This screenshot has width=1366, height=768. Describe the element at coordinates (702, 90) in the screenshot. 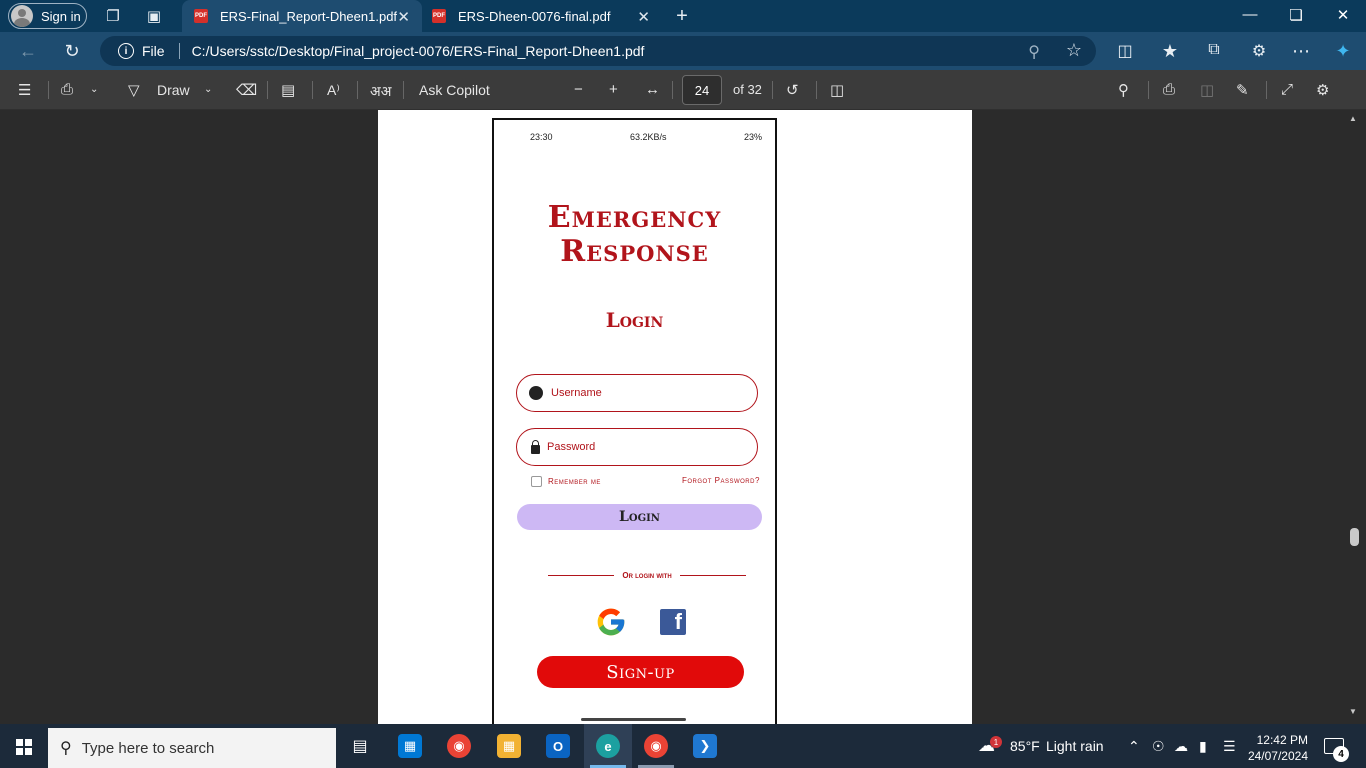

I see `page-number-input: 24` at that location.